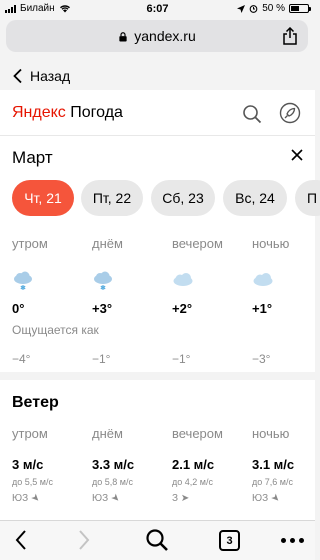  What do you see at coordinates (192, 482) in the screenshot?
I see `wind-gust: до 4,2 м/с` at bounding box center [192, 482].